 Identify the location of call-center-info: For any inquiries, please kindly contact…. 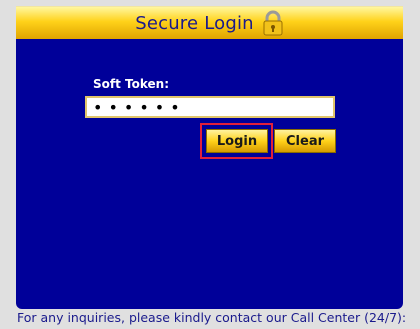
(212, 317).